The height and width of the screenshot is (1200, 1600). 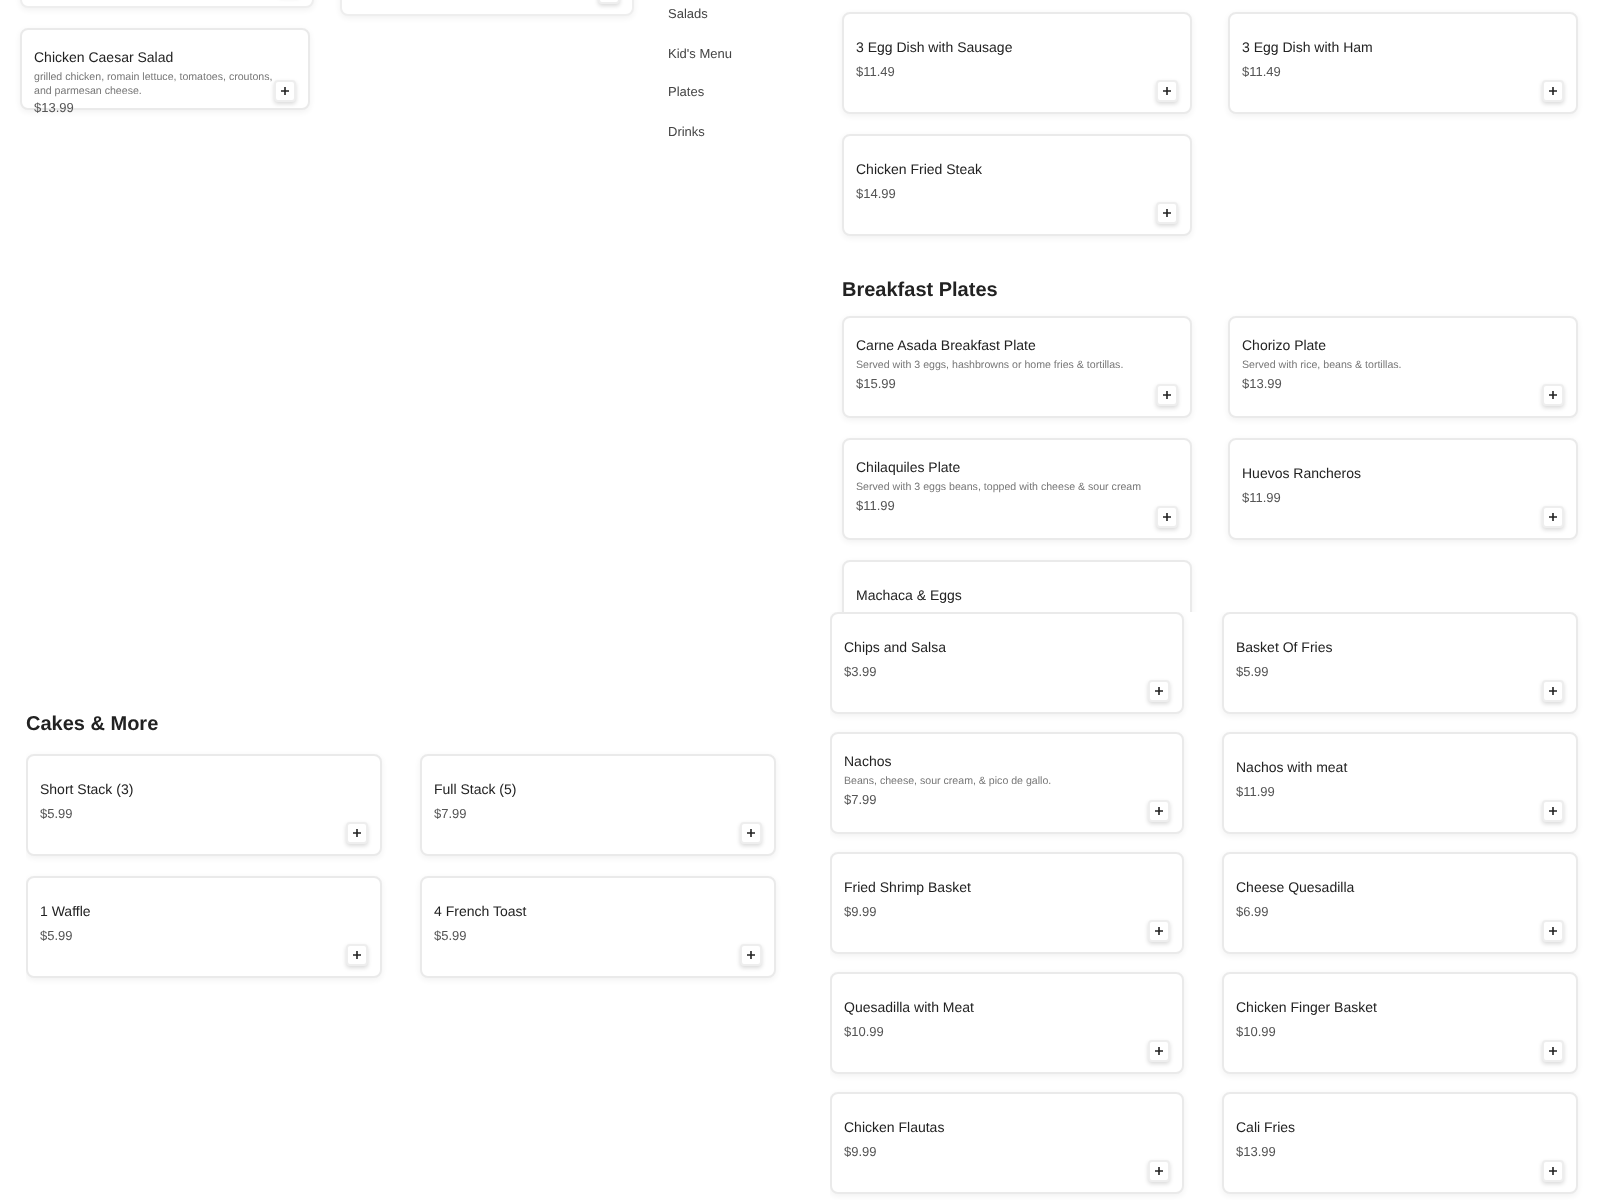 I want to click on section-heading: Cakes & More, so click(x=93, y=725).